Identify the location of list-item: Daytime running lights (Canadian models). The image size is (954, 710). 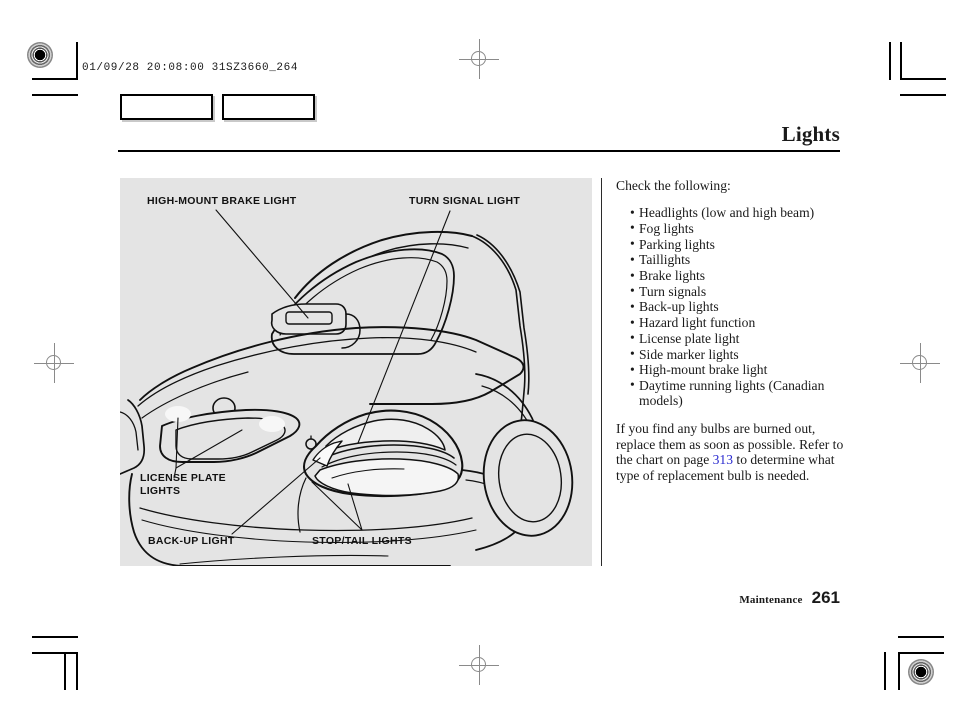
(737, 392).